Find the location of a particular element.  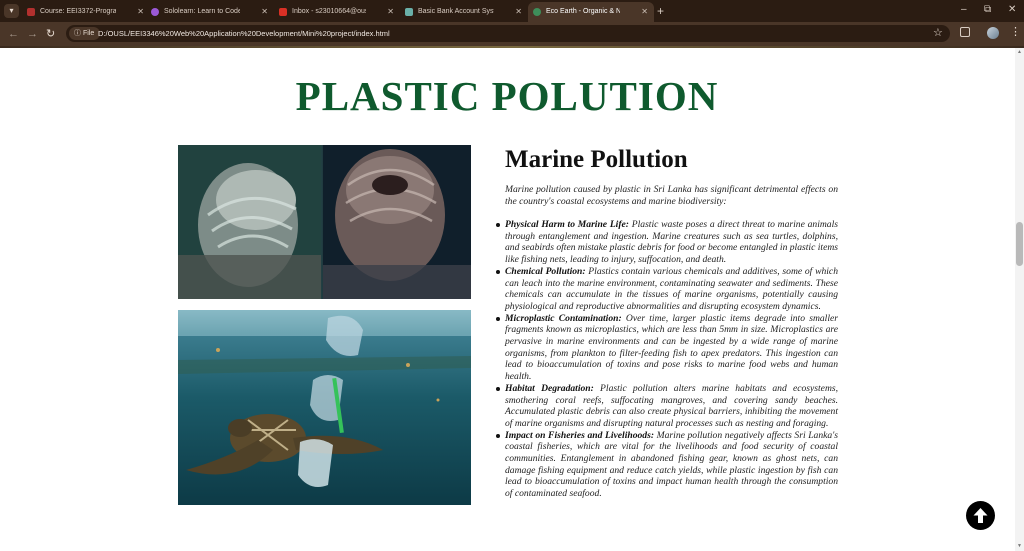

point-heading: Microplastic Contamination: is located at coordinates (563, 318).